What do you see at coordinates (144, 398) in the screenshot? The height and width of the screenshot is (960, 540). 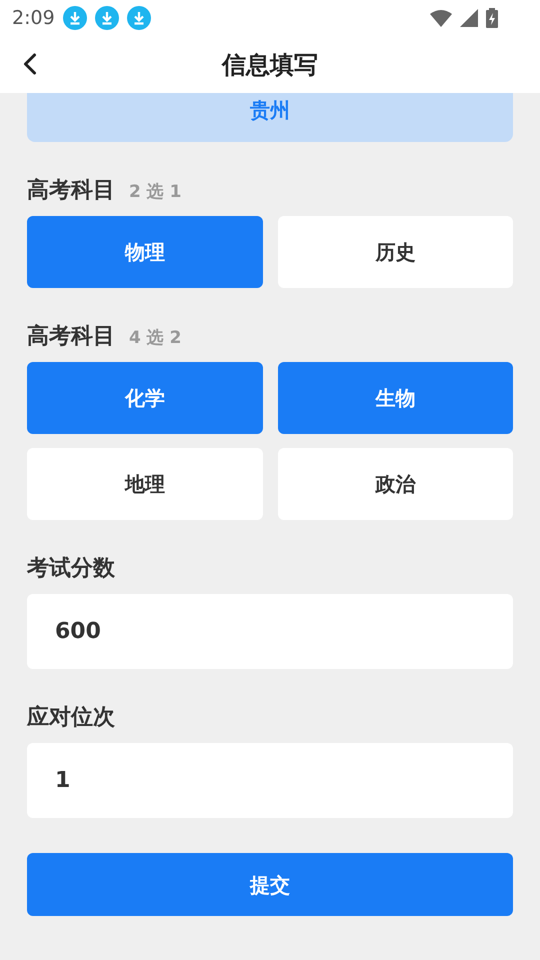 I see `subject-option: 化学` at bounding box center [144, 398].